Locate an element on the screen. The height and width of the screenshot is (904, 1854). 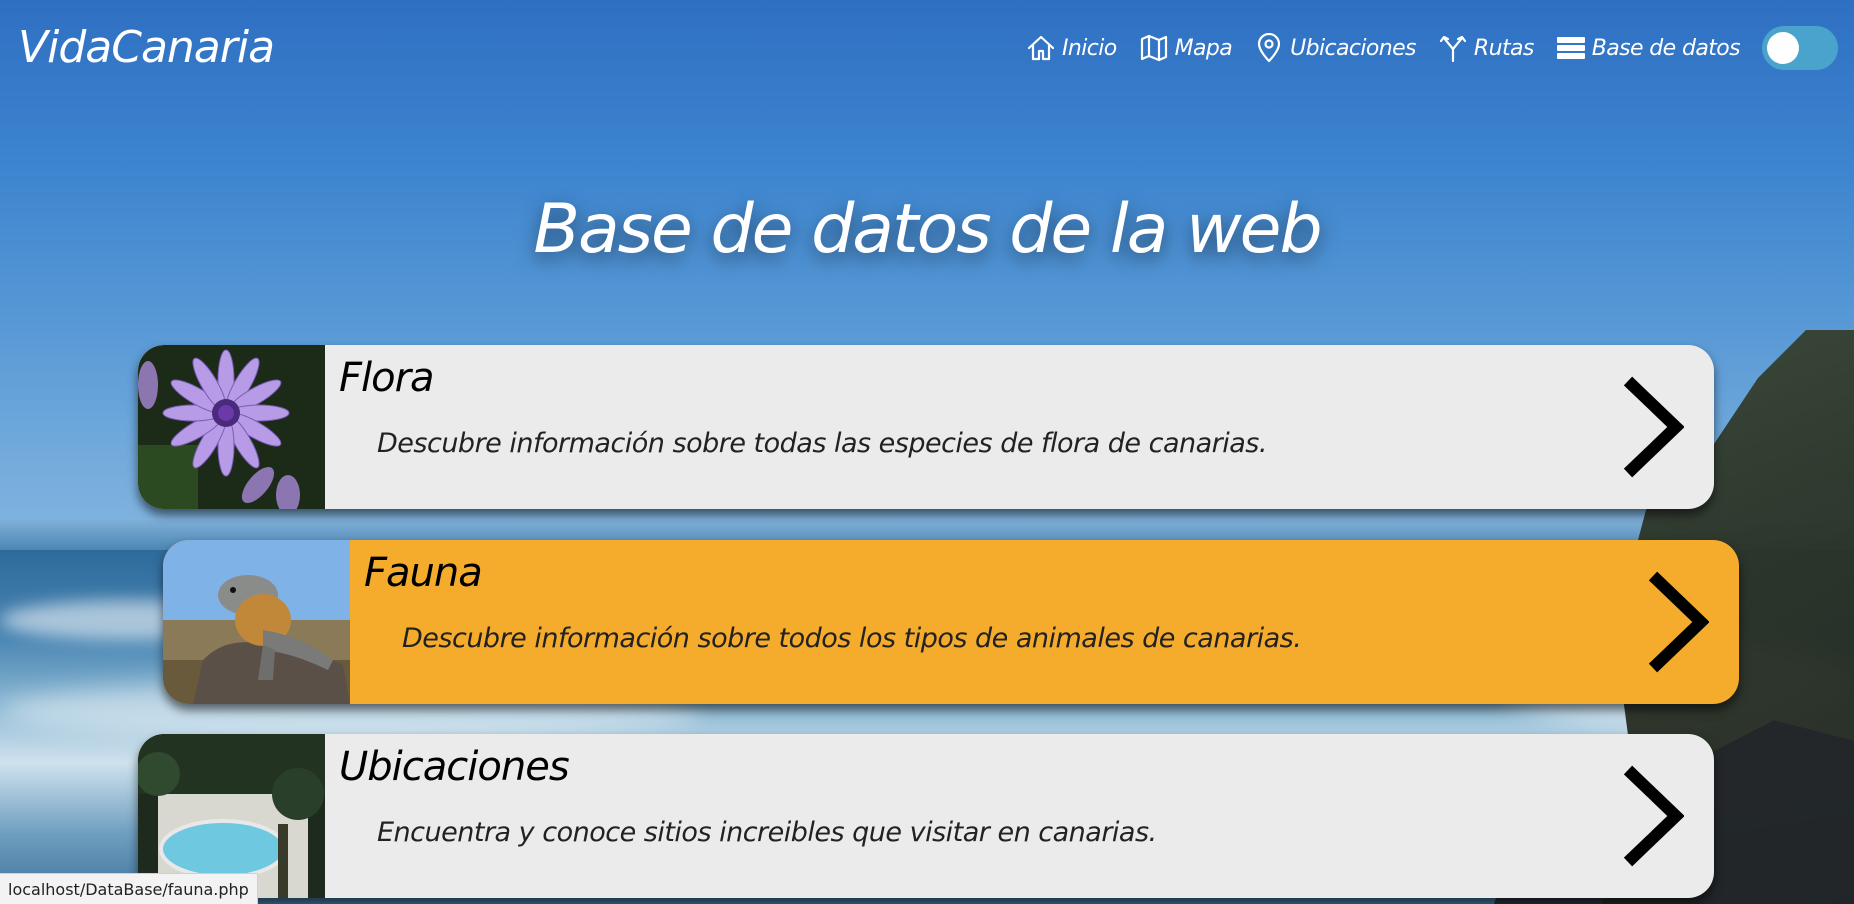
fauna-image is located at coordinates (256, 622).